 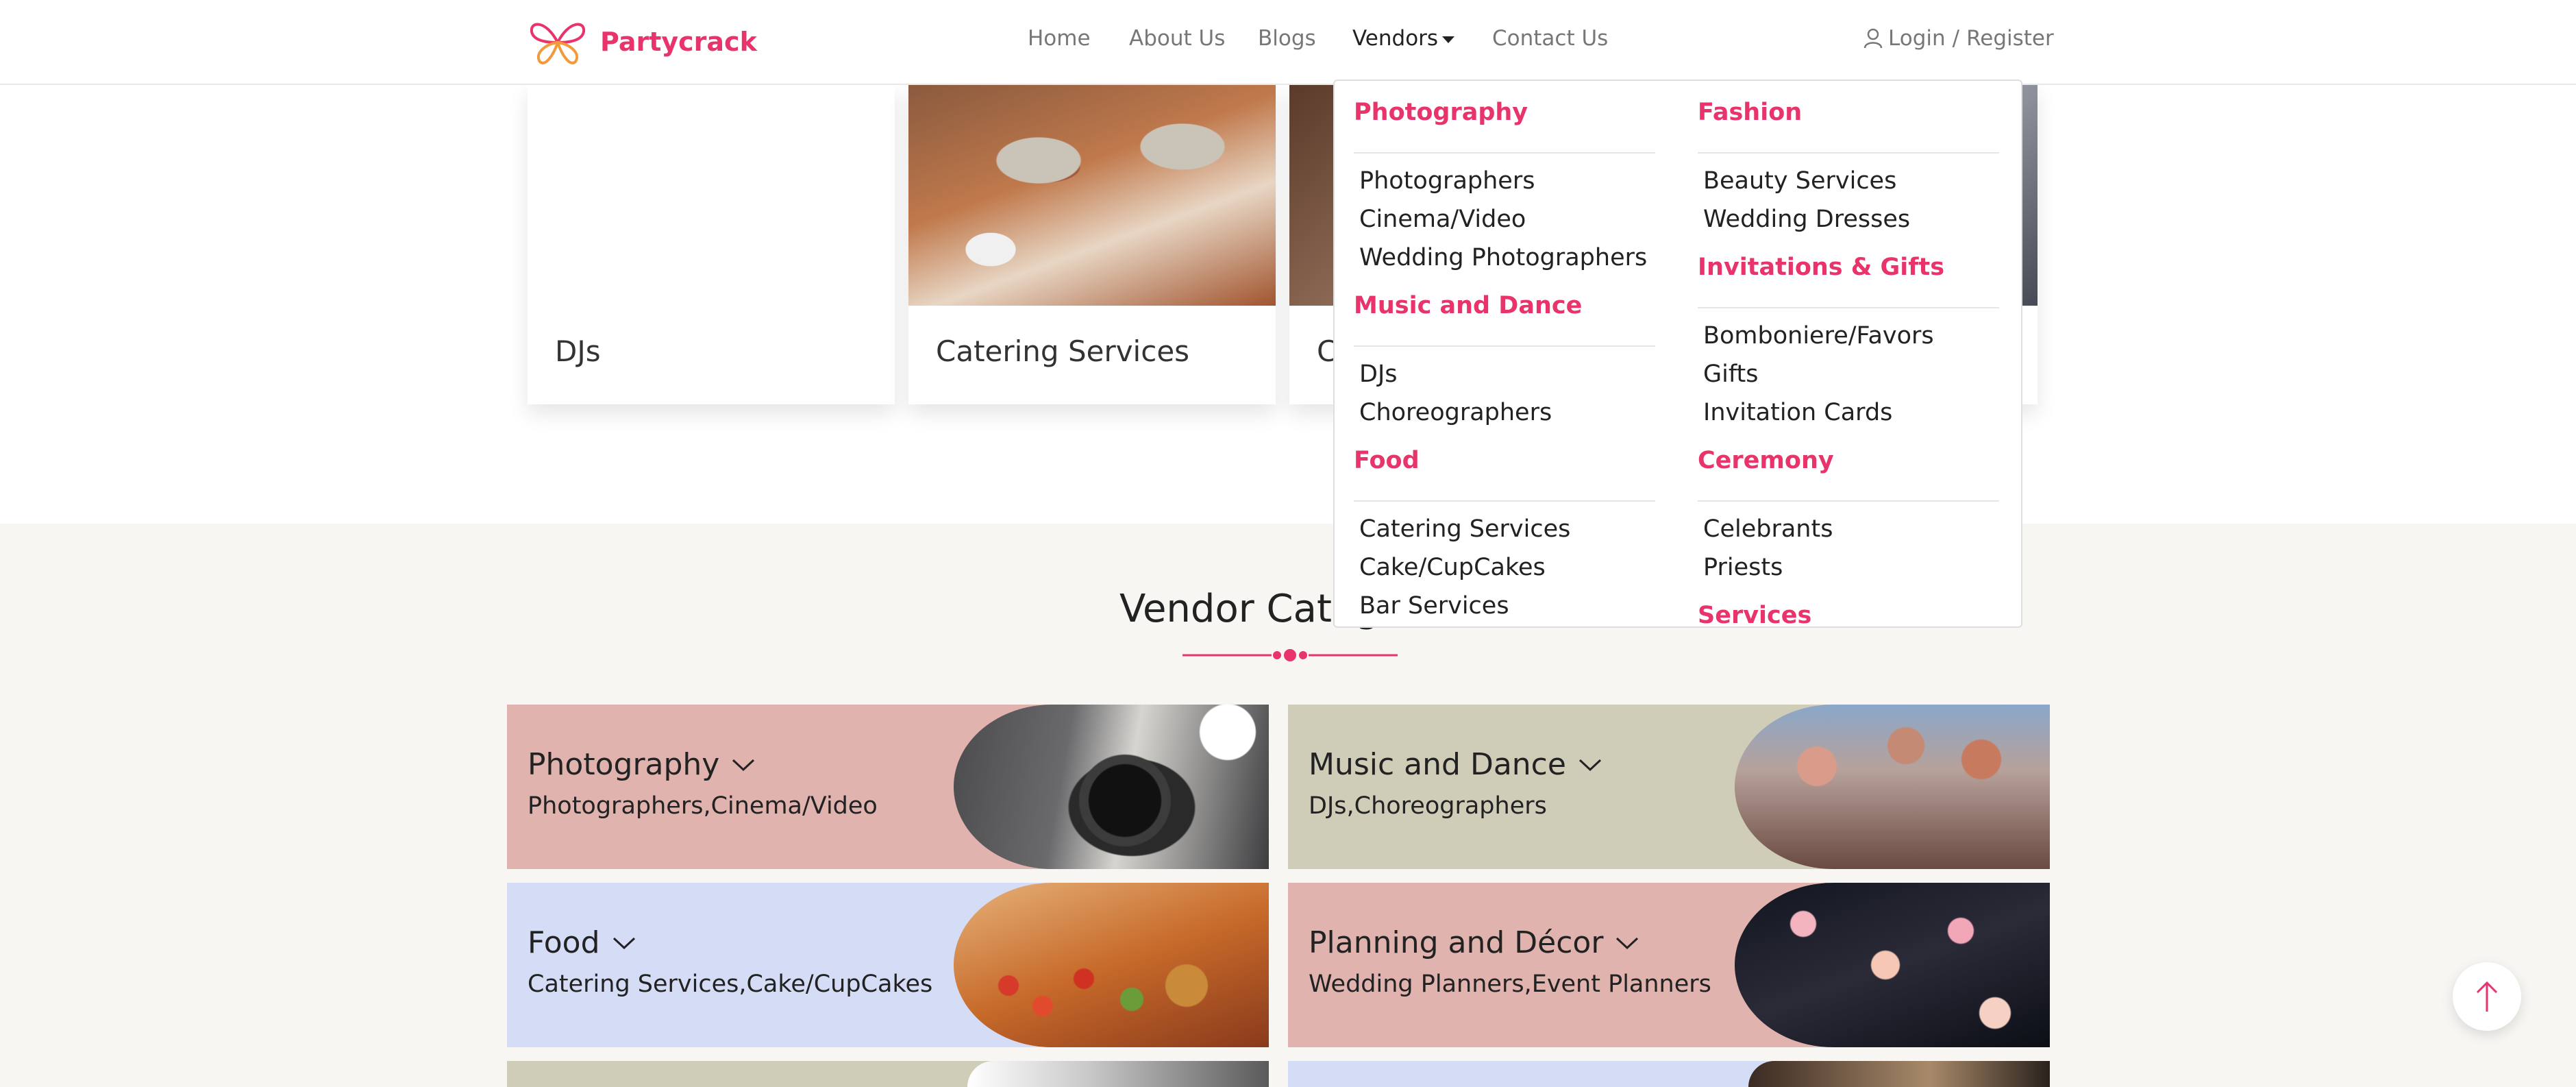 I want to click on nav-vendors: Vendors, so click(x=1403, y=39).